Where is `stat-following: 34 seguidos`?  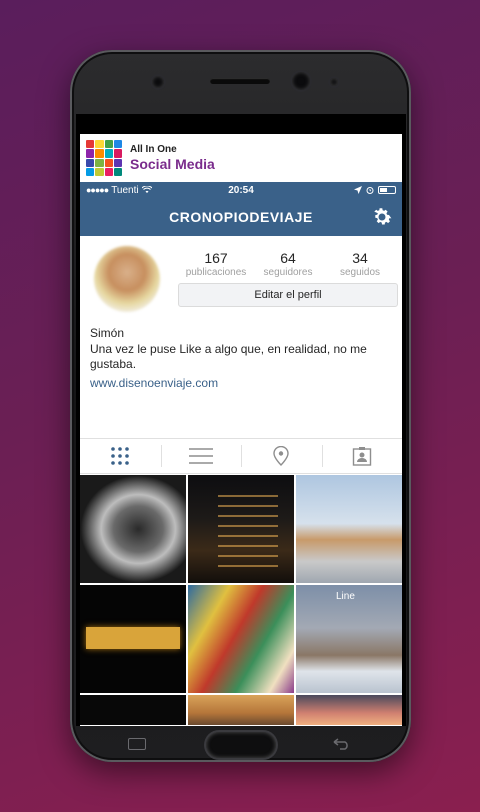 stat-following: 34 seguidos is located at coordinates (360, 264).